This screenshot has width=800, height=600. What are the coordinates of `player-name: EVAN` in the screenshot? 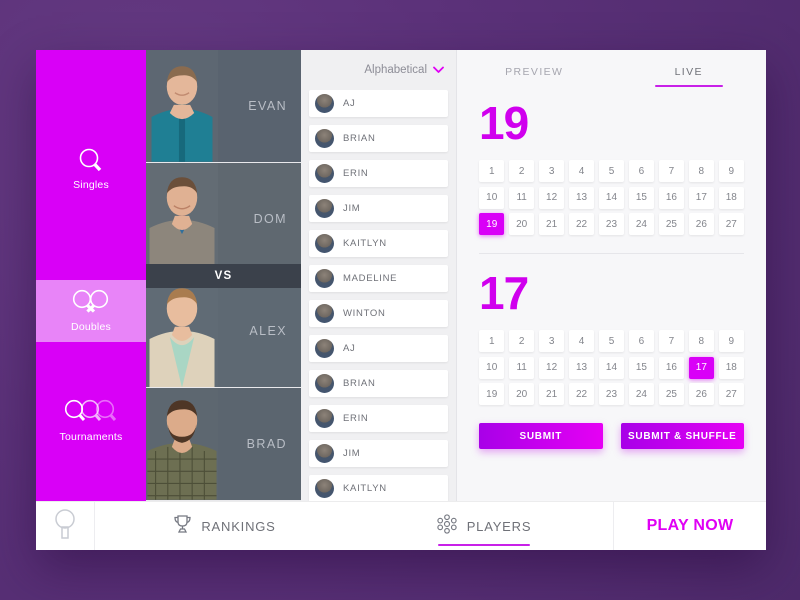 It's located at (267, 105).